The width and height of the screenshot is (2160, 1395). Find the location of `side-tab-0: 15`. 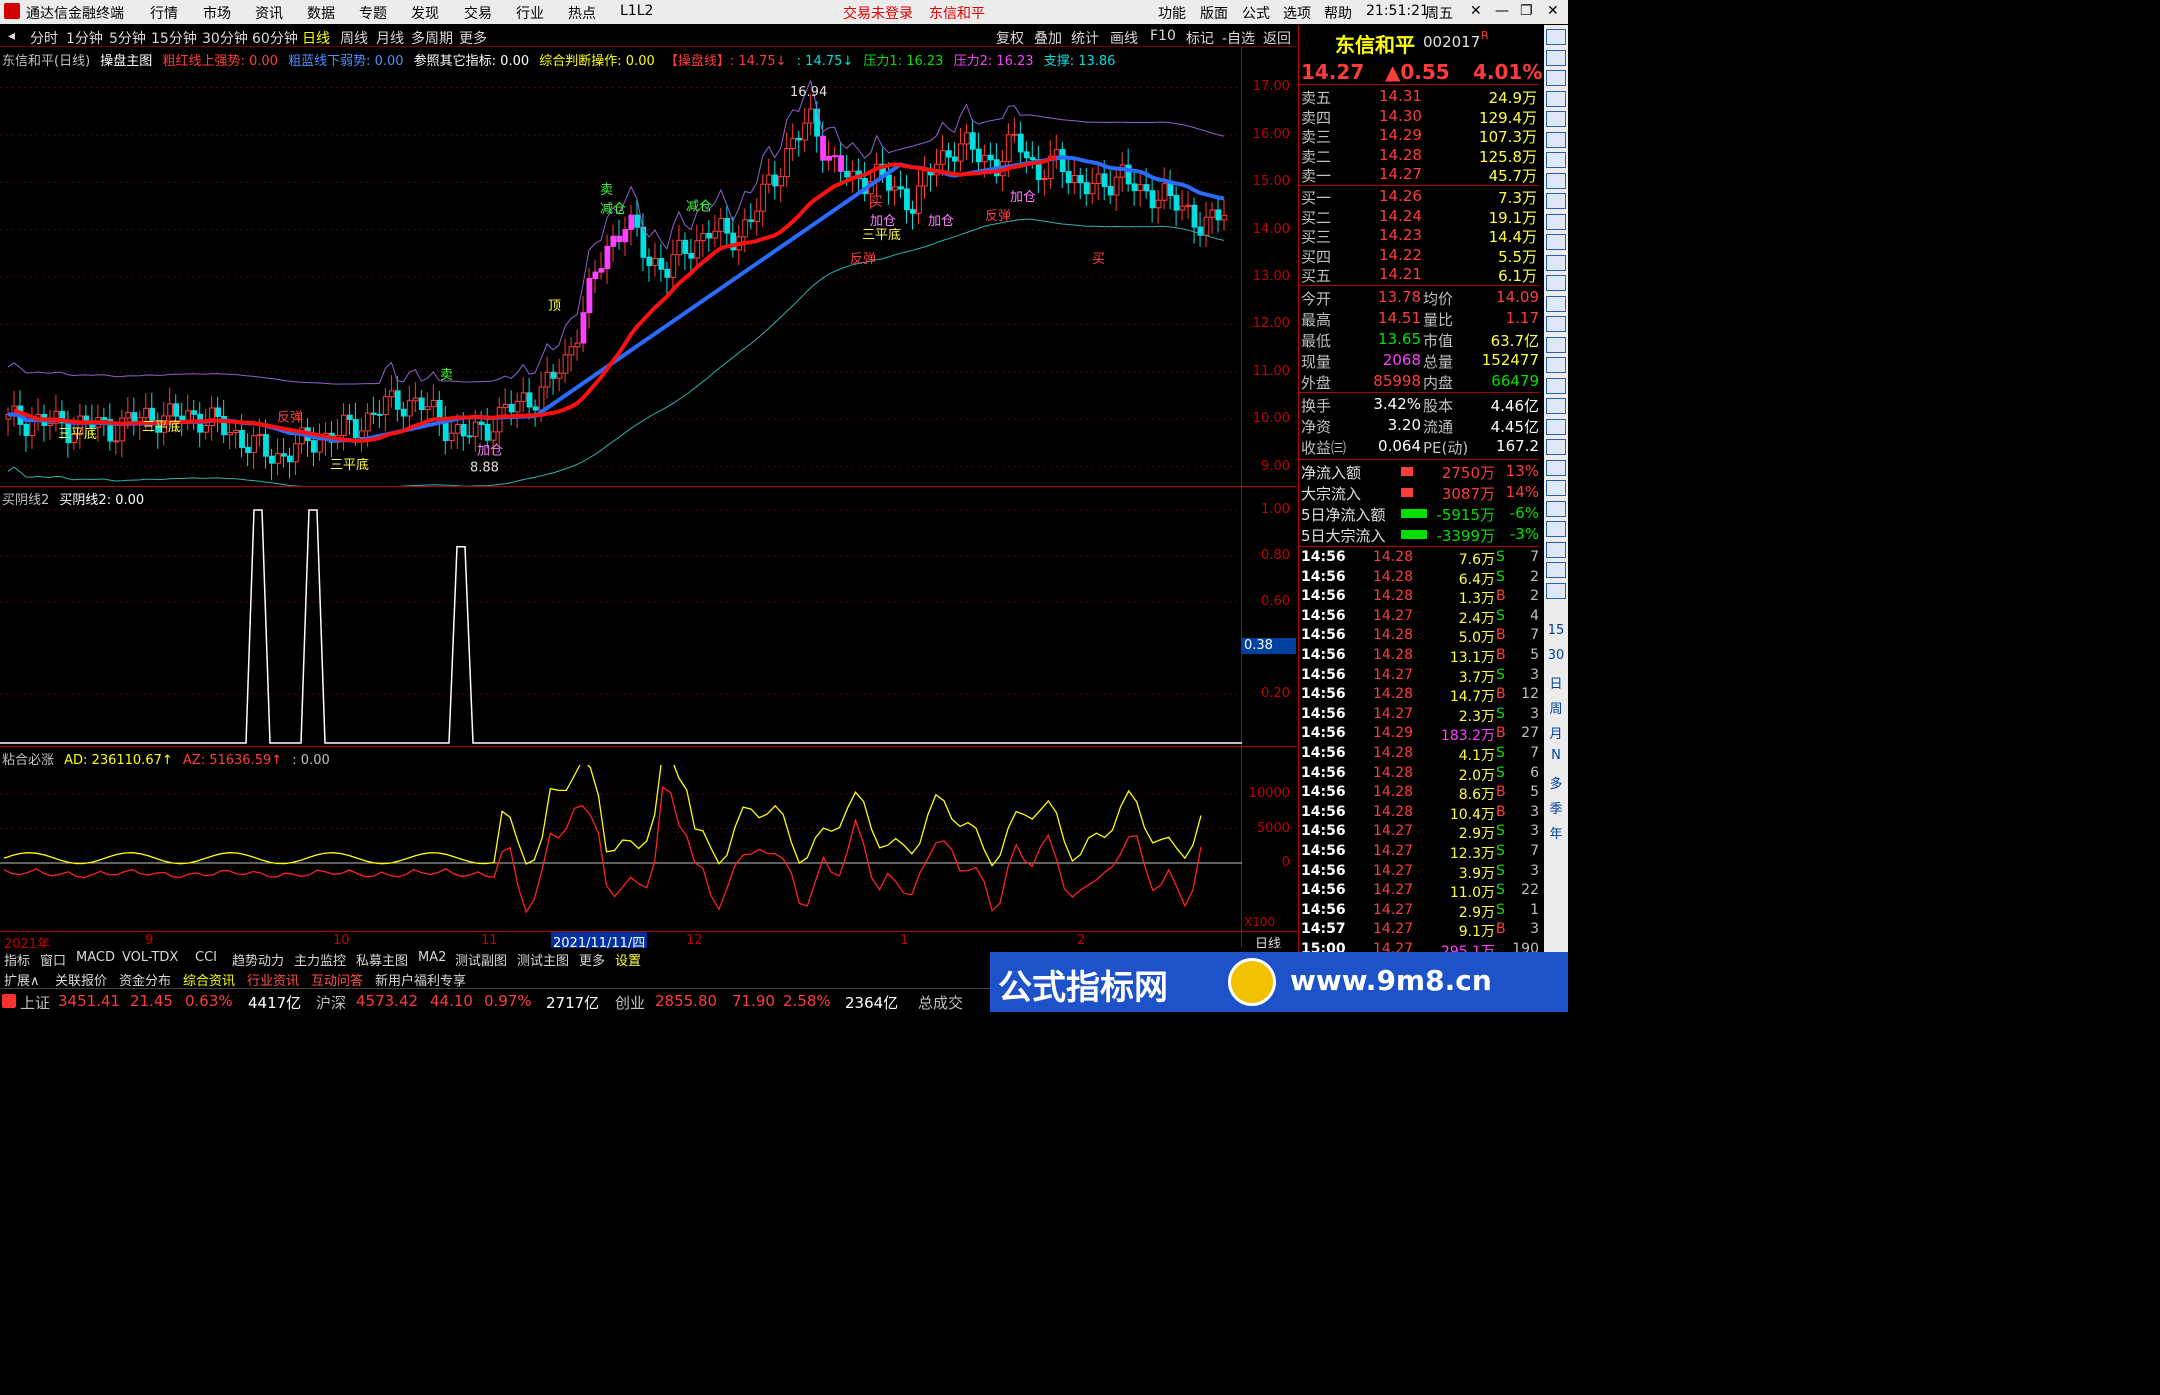

side-tab-0: 15 is located at coordinates (1556, 630).